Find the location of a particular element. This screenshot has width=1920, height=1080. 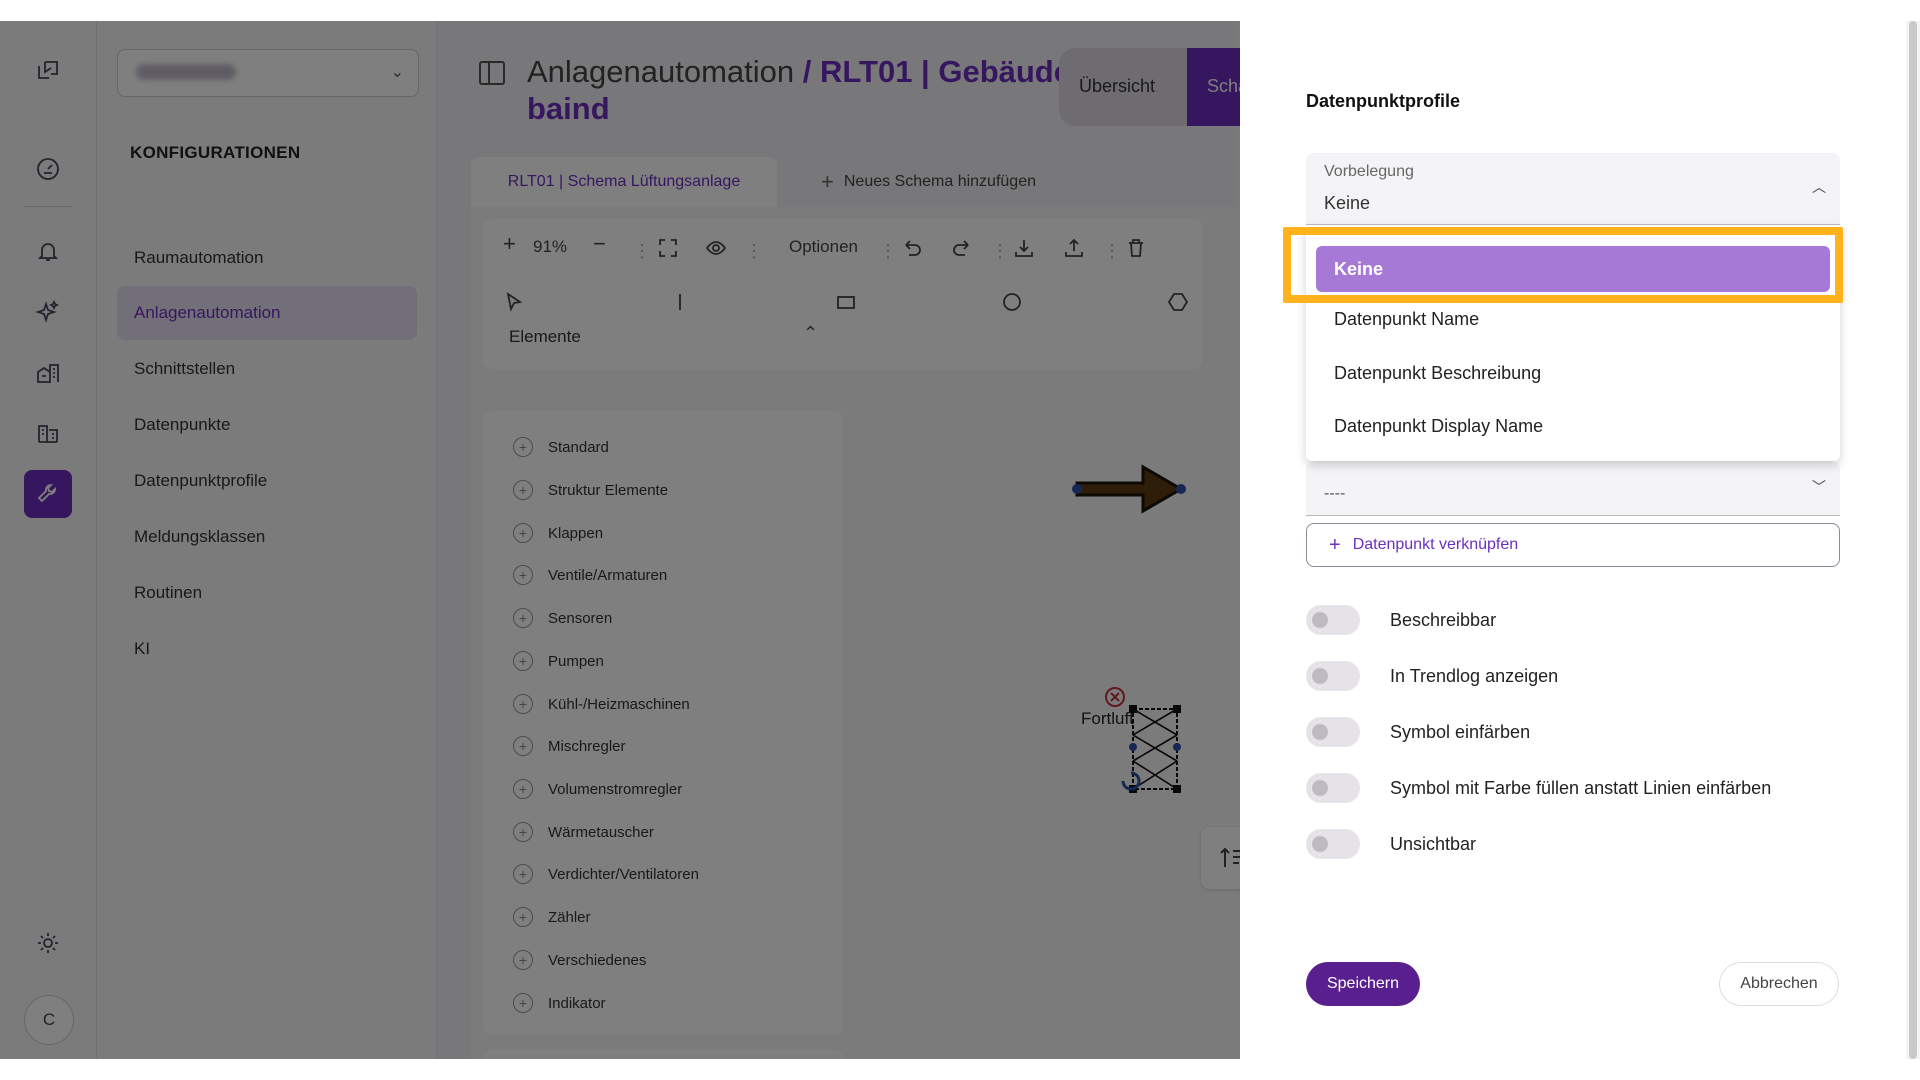

select-value: Keine is located at coordinates (1347, 203).